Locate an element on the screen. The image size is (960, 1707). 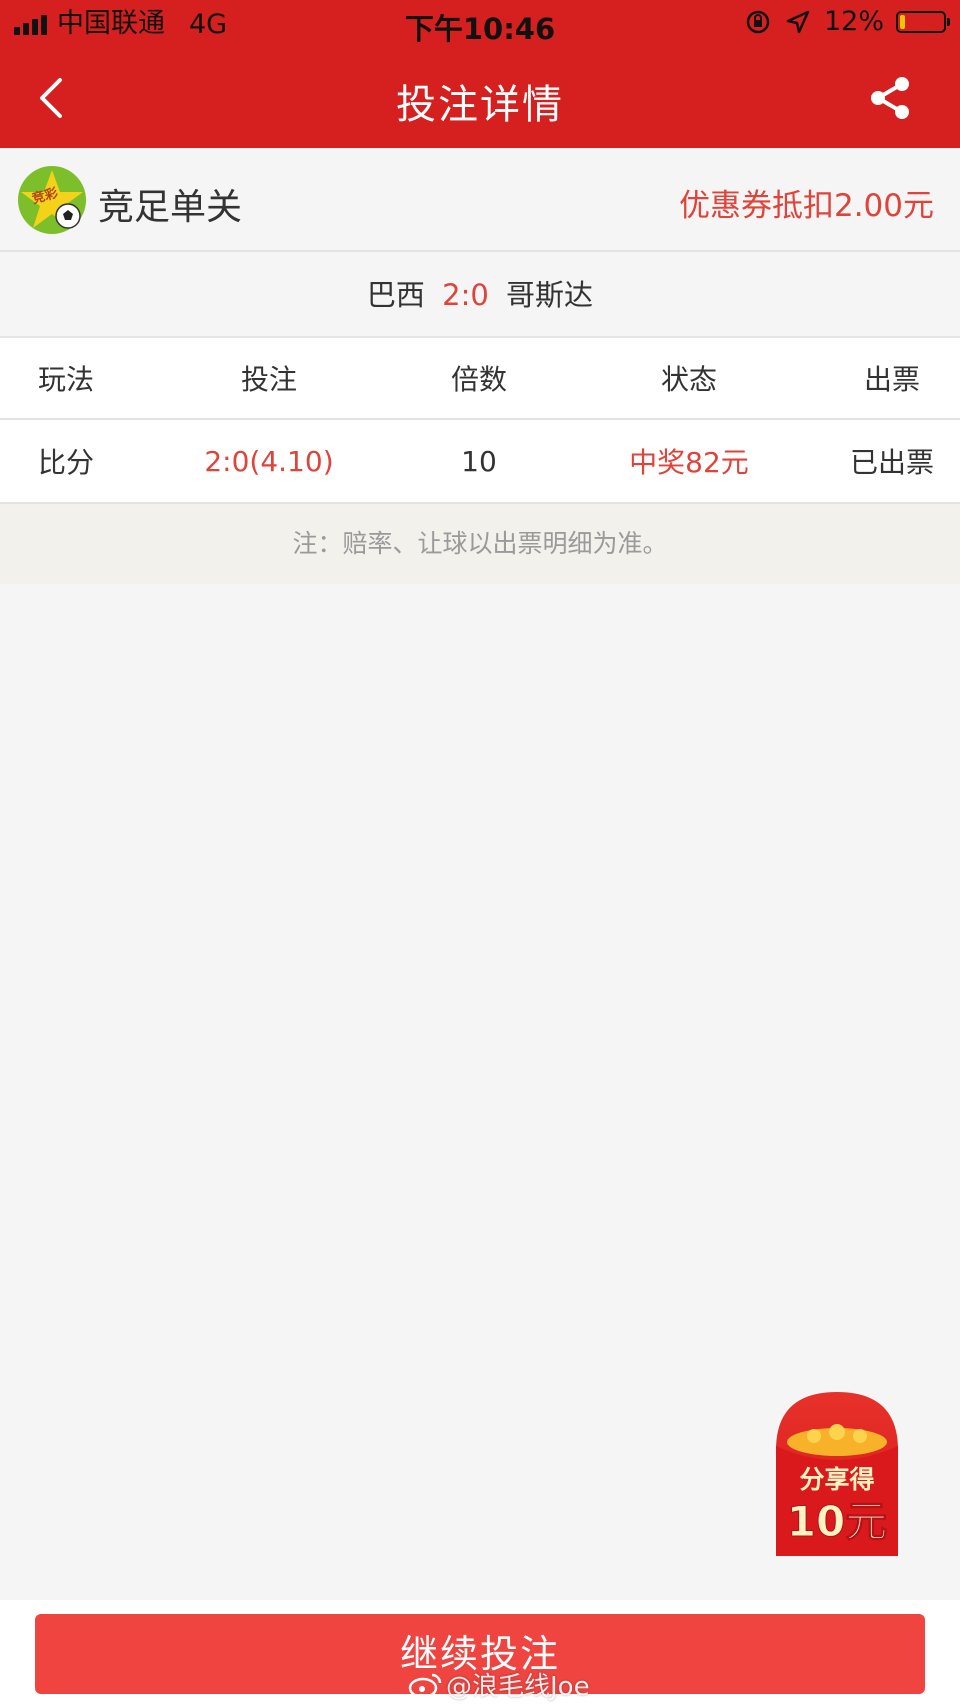
table-header-row: 玩法 投注 倍数 状态 出票 is located at coordinates (480, 379).